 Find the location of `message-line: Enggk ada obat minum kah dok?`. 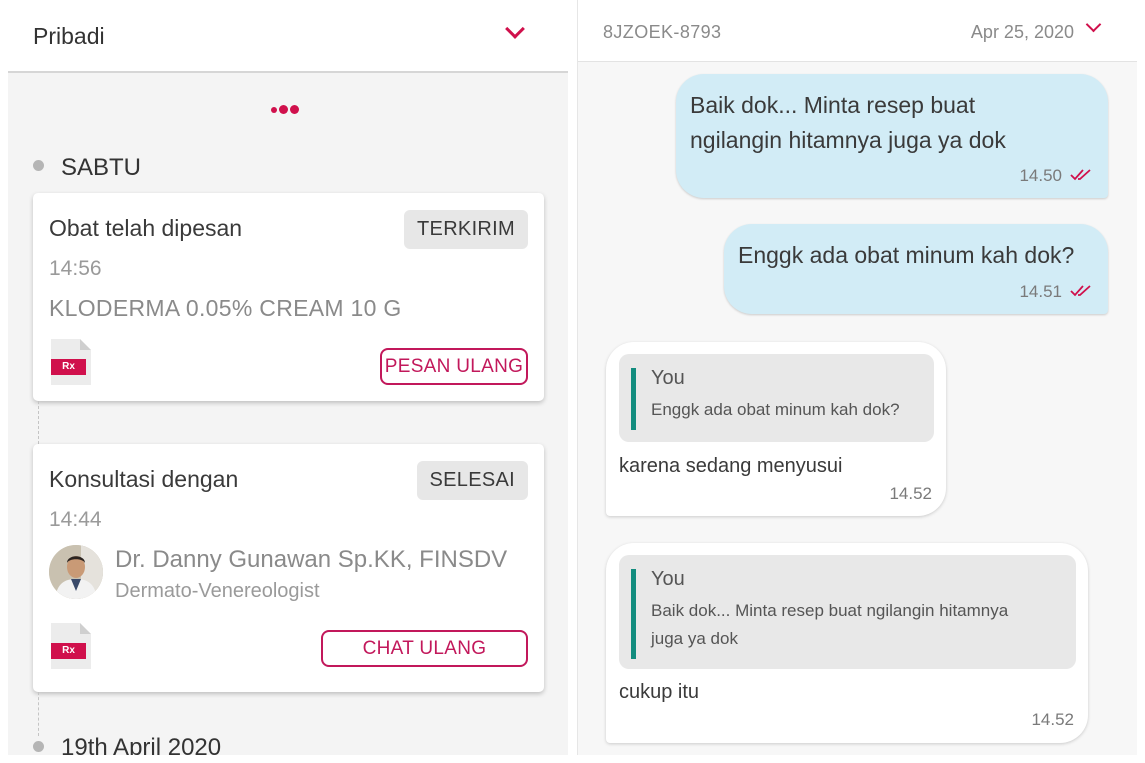

message-line: Enggk ada obat minum kah dok? is located at coordinates (906, 255).